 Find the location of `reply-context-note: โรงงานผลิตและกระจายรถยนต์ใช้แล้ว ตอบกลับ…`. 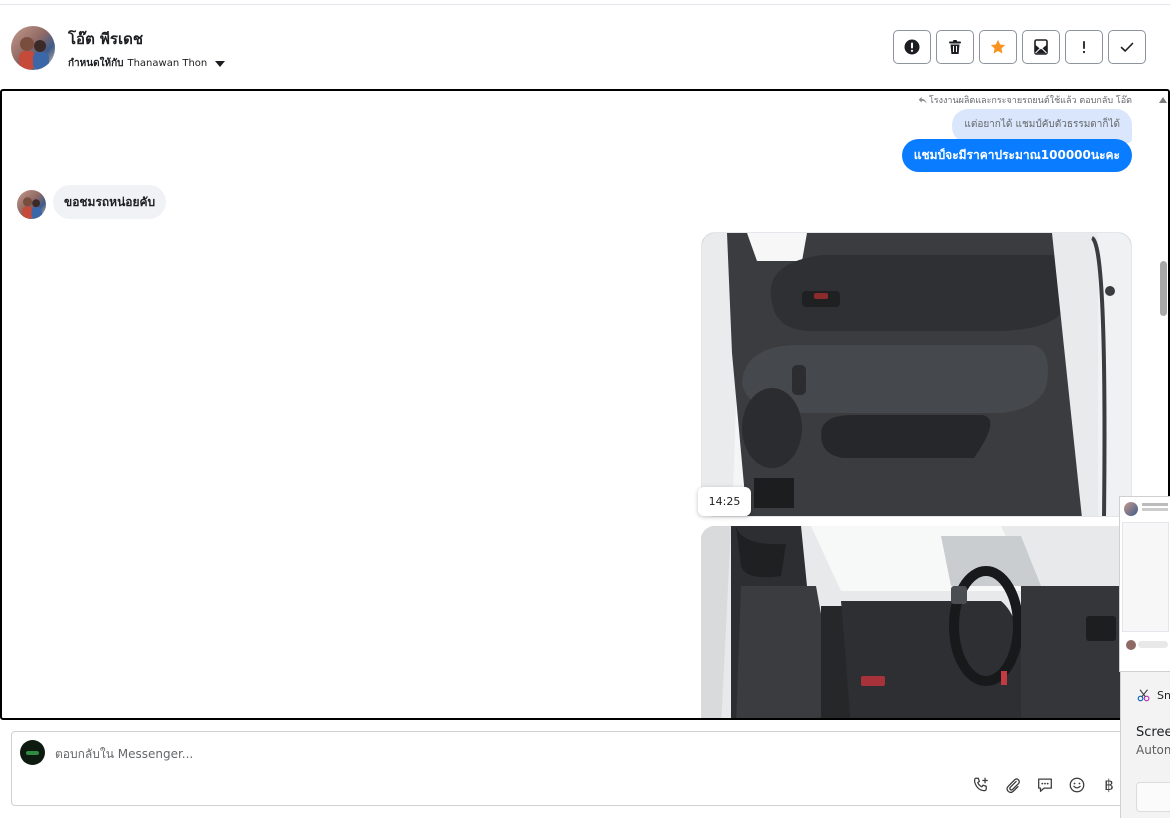

reply-context-note: โรงงานผลิตและกระจายรถยนต์ใช้แล้ว ตอบกลับ… is located at coordinates (1025, 100).